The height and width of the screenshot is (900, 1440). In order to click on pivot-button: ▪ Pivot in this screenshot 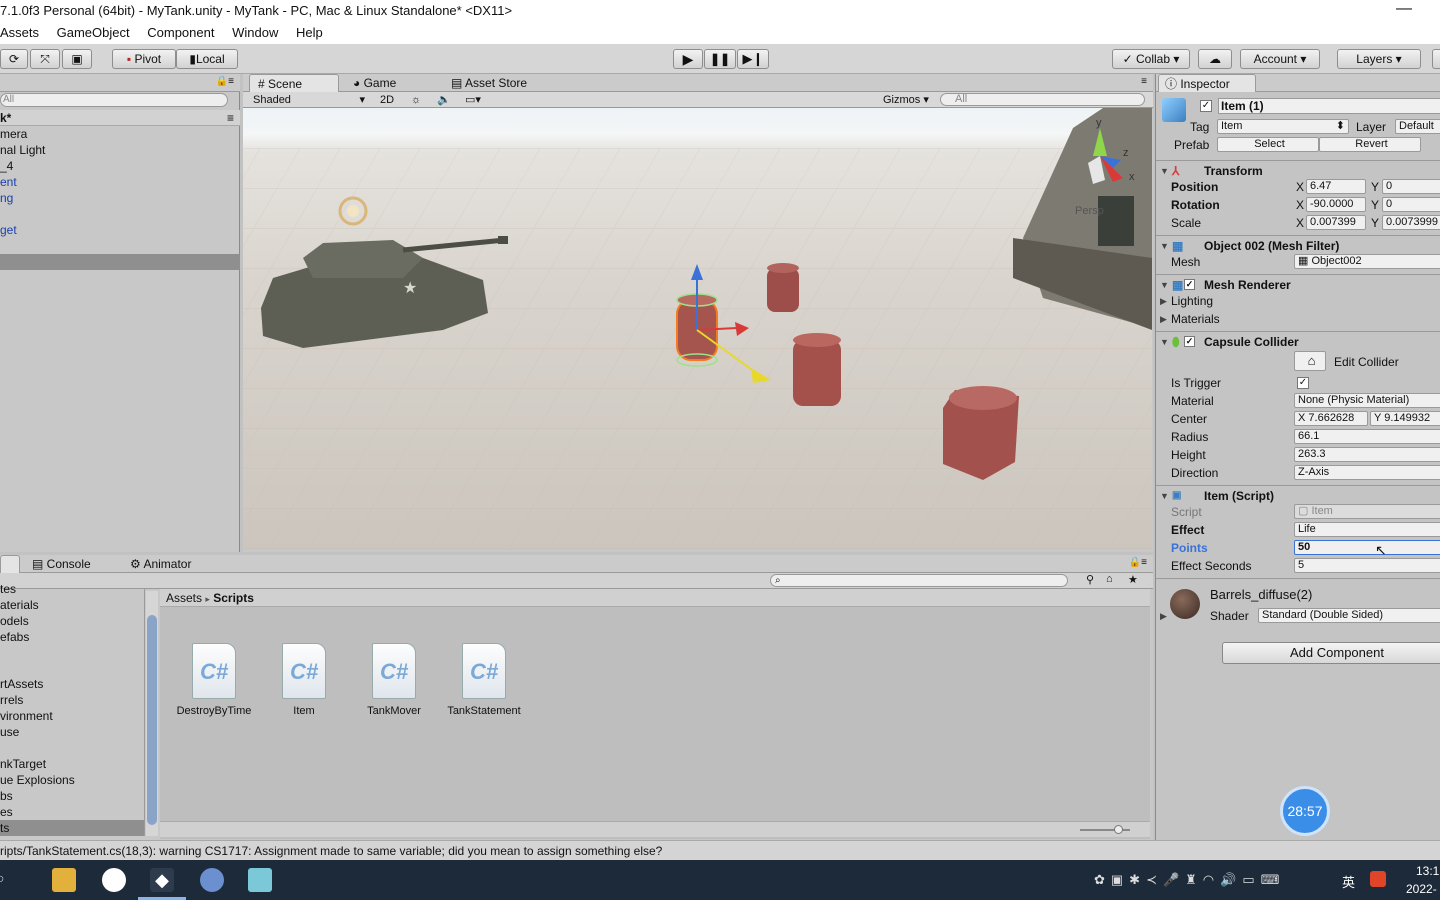, I will do `click(144, 59)`.